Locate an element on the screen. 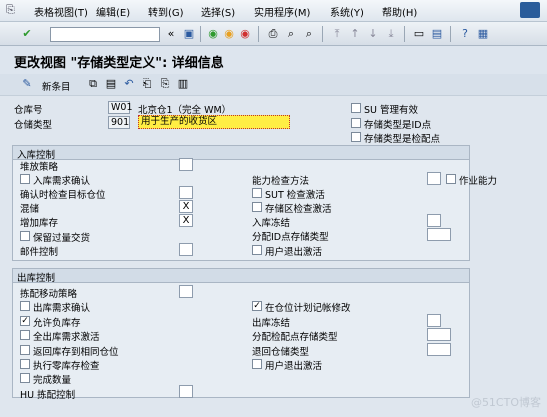 This screenshot has height=417, width=547. id-point-label: 存储类型是ID点 is located at coordinates (398, 125).